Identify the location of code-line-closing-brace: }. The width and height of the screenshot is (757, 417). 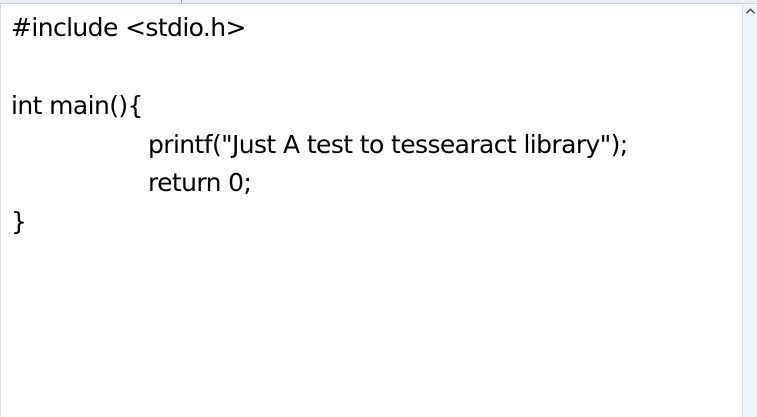
(19, 221).